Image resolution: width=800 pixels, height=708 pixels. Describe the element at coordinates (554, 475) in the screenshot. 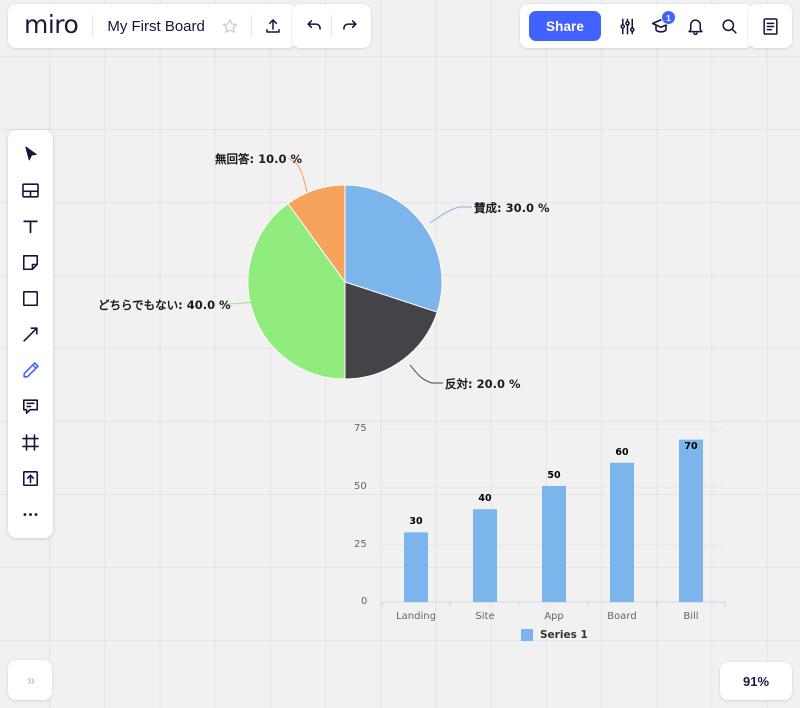

I see `bar-value-label-2: 50` at that location.